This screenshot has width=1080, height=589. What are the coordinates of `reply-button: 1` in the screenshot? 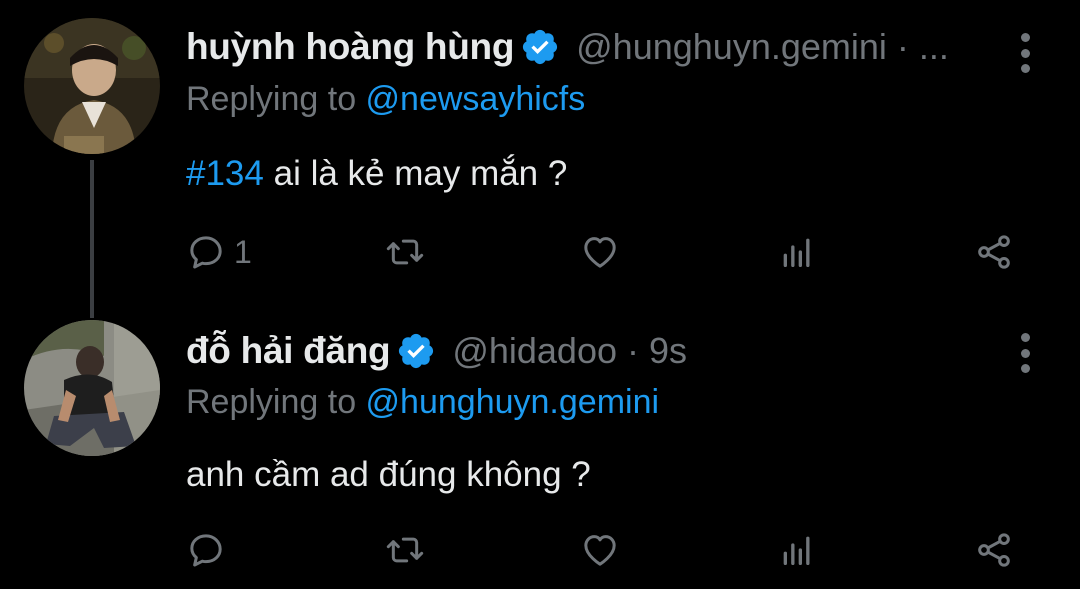 It's located at (219, 252).